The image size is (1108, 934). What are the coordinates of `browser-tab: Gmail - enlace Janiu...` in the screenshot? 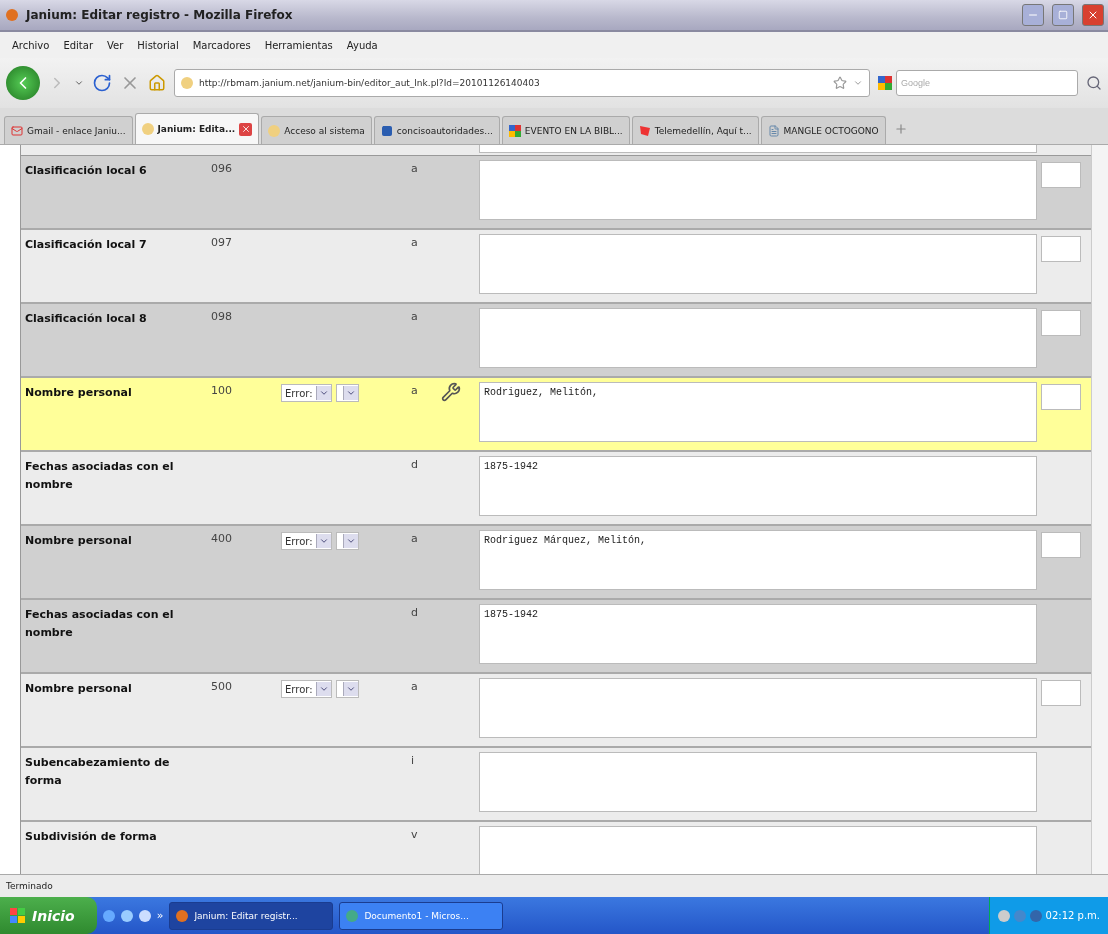 It's located at (68, 130).